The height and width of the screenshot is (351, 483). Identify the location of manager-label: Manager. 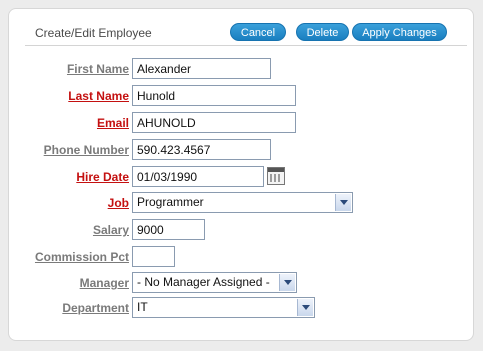
(104, 283).